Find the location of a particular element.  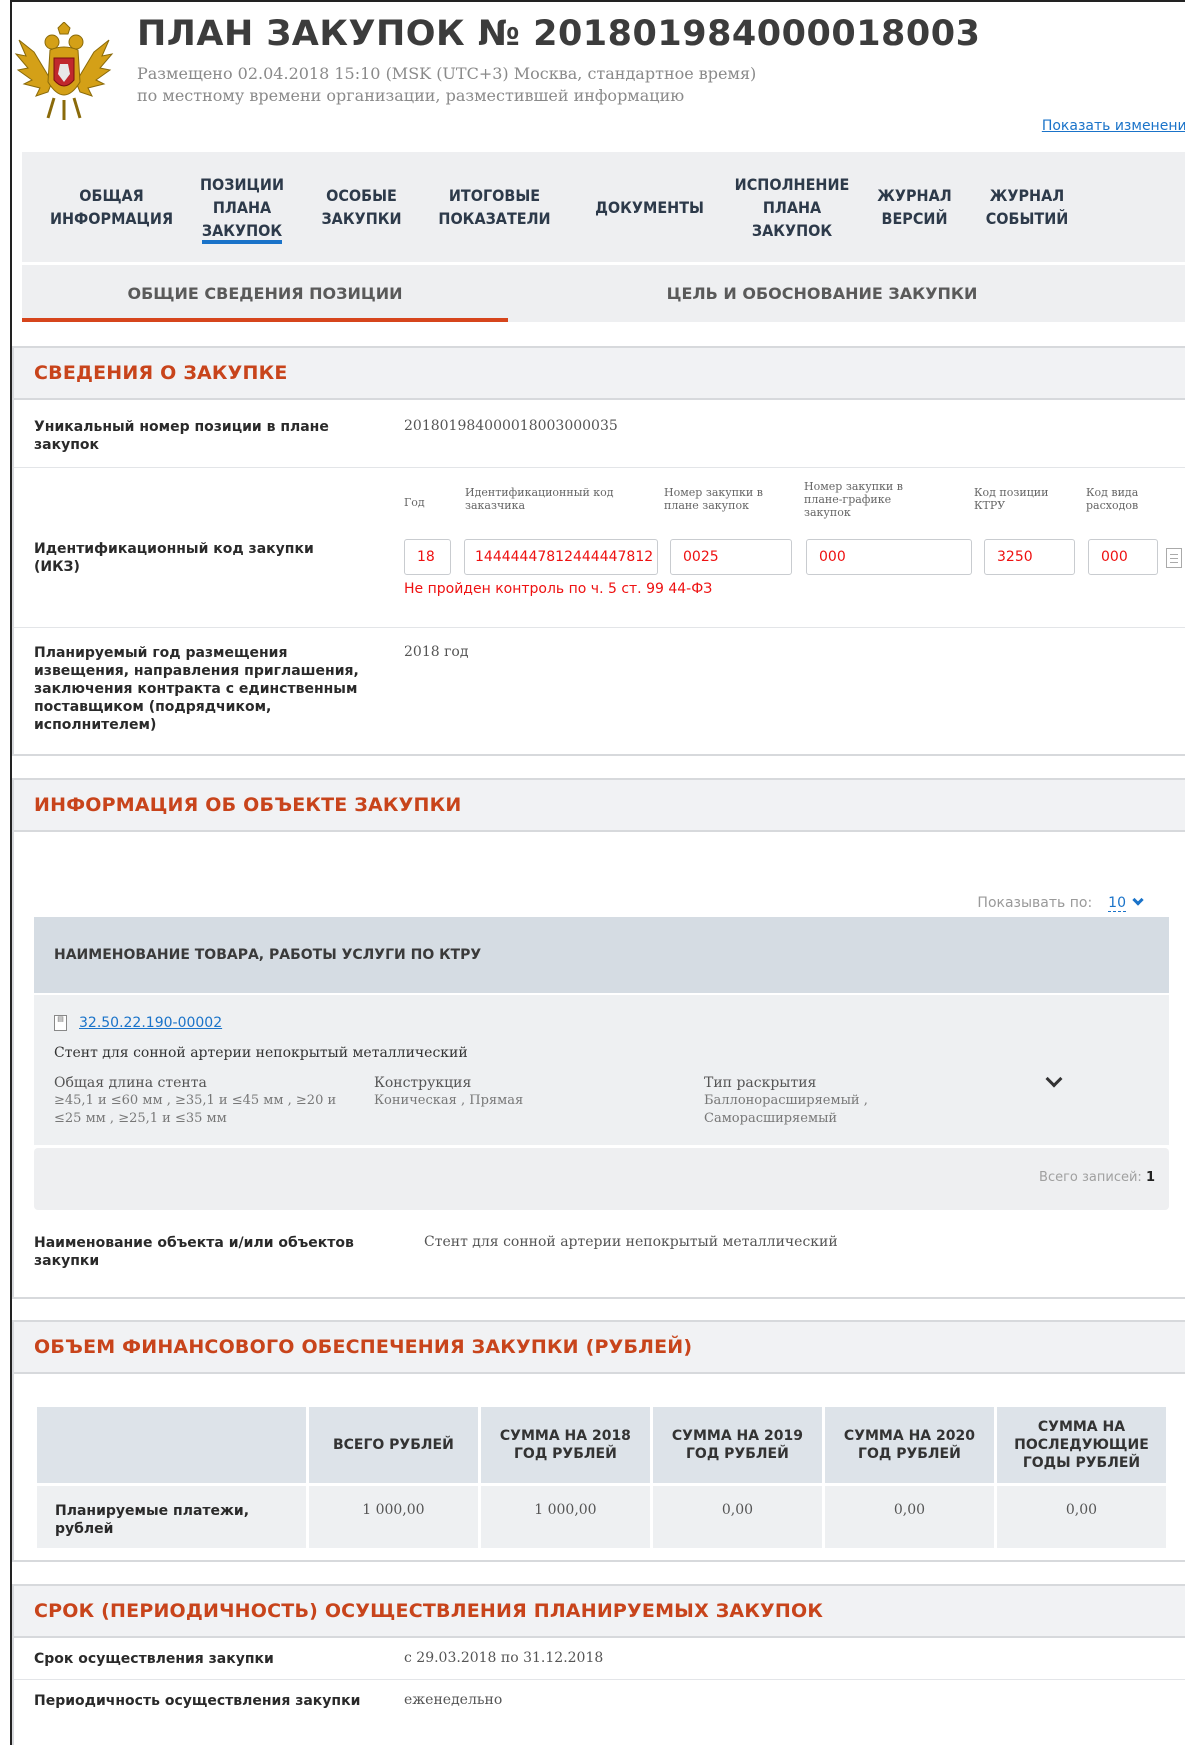

ikz-schedule-field: 000 is located at coordinates (889, 557).